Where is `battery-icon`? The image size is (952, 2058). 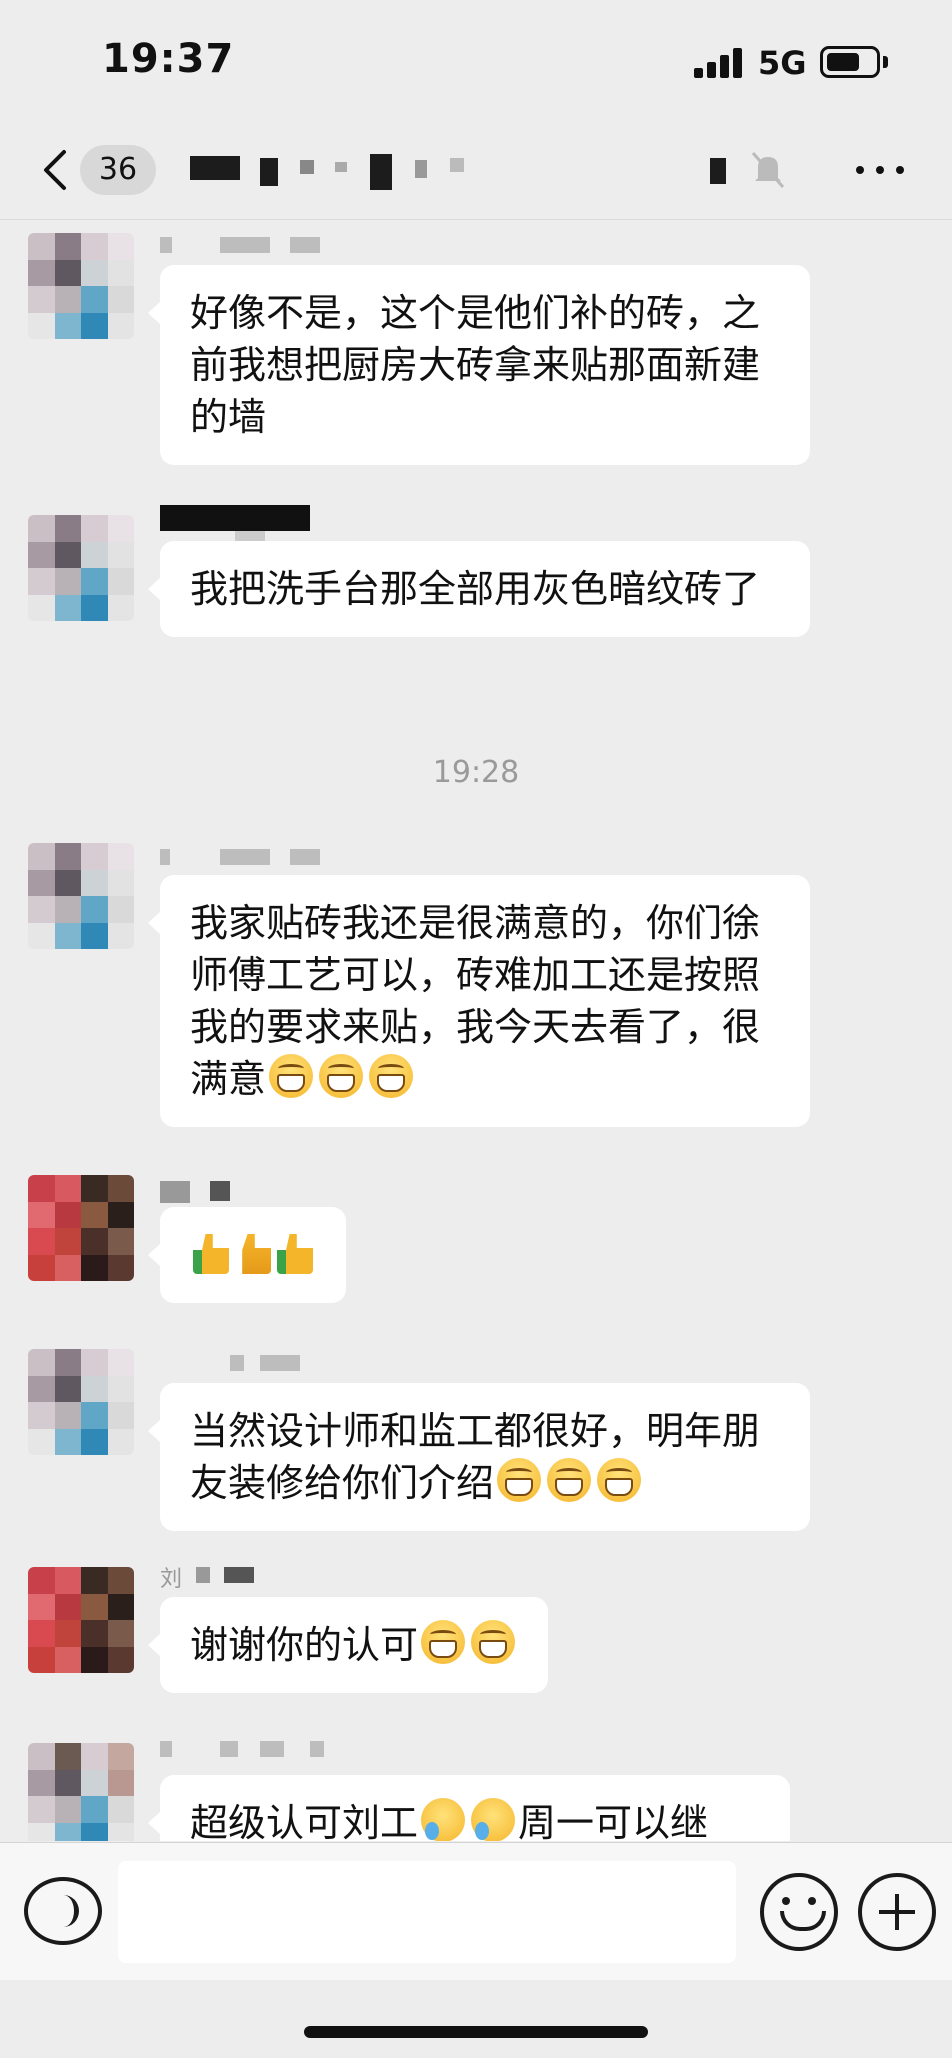 battery-icon is located at coordinates (850, 62).